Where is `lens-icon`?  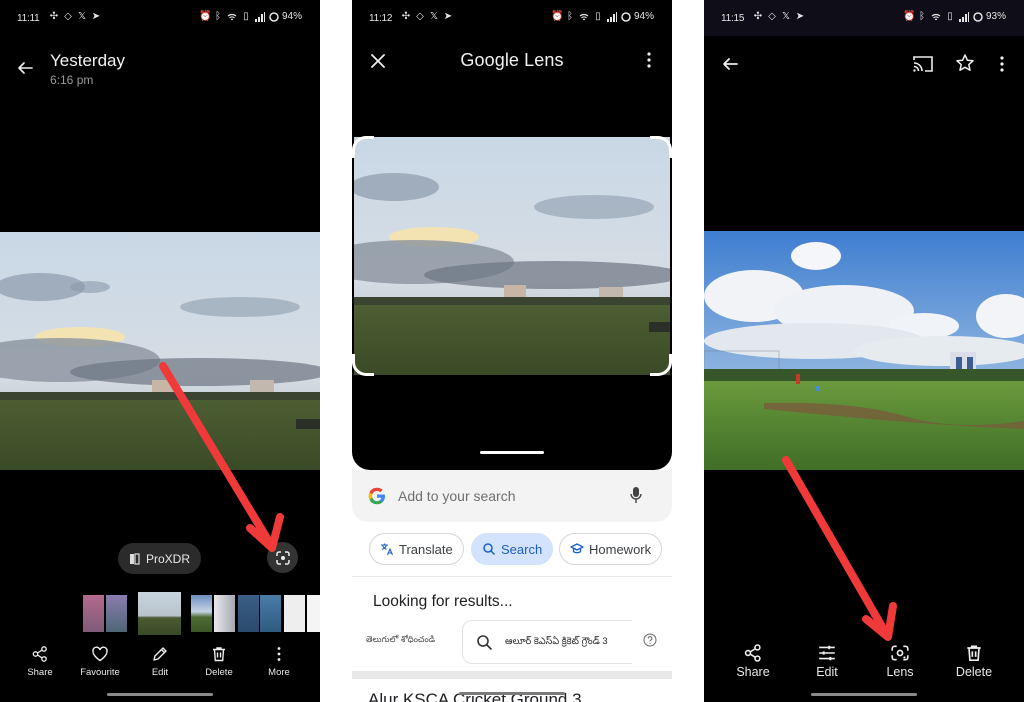 lens-icon is located at coordinates (282, 557).